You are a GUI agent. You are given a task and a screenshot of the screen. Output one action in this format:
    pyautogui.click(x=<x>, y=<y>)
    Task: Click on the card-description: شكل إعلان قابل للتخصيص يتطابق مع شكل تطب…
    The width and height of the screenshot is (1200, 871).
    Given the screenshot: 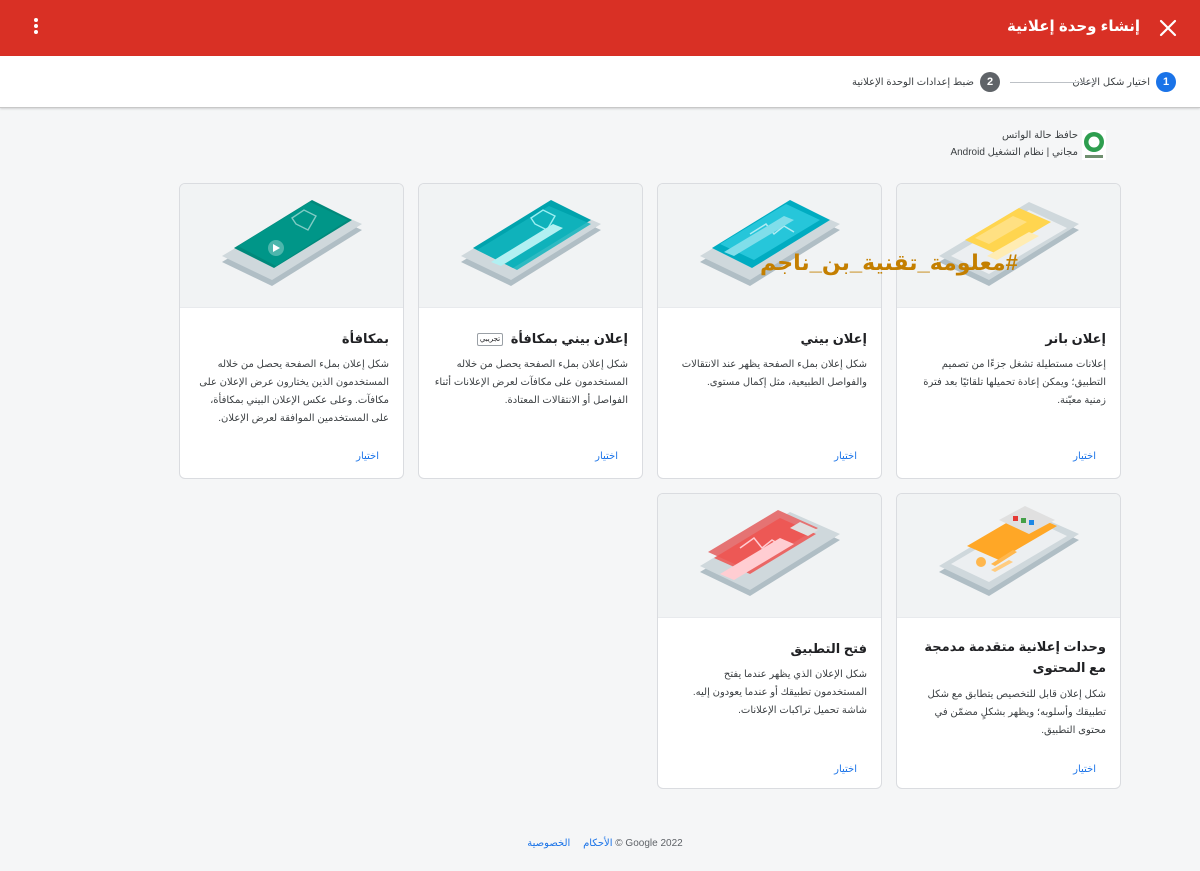 What is the action you would take?
    pyautogui.click(x=1016, y=712)
    